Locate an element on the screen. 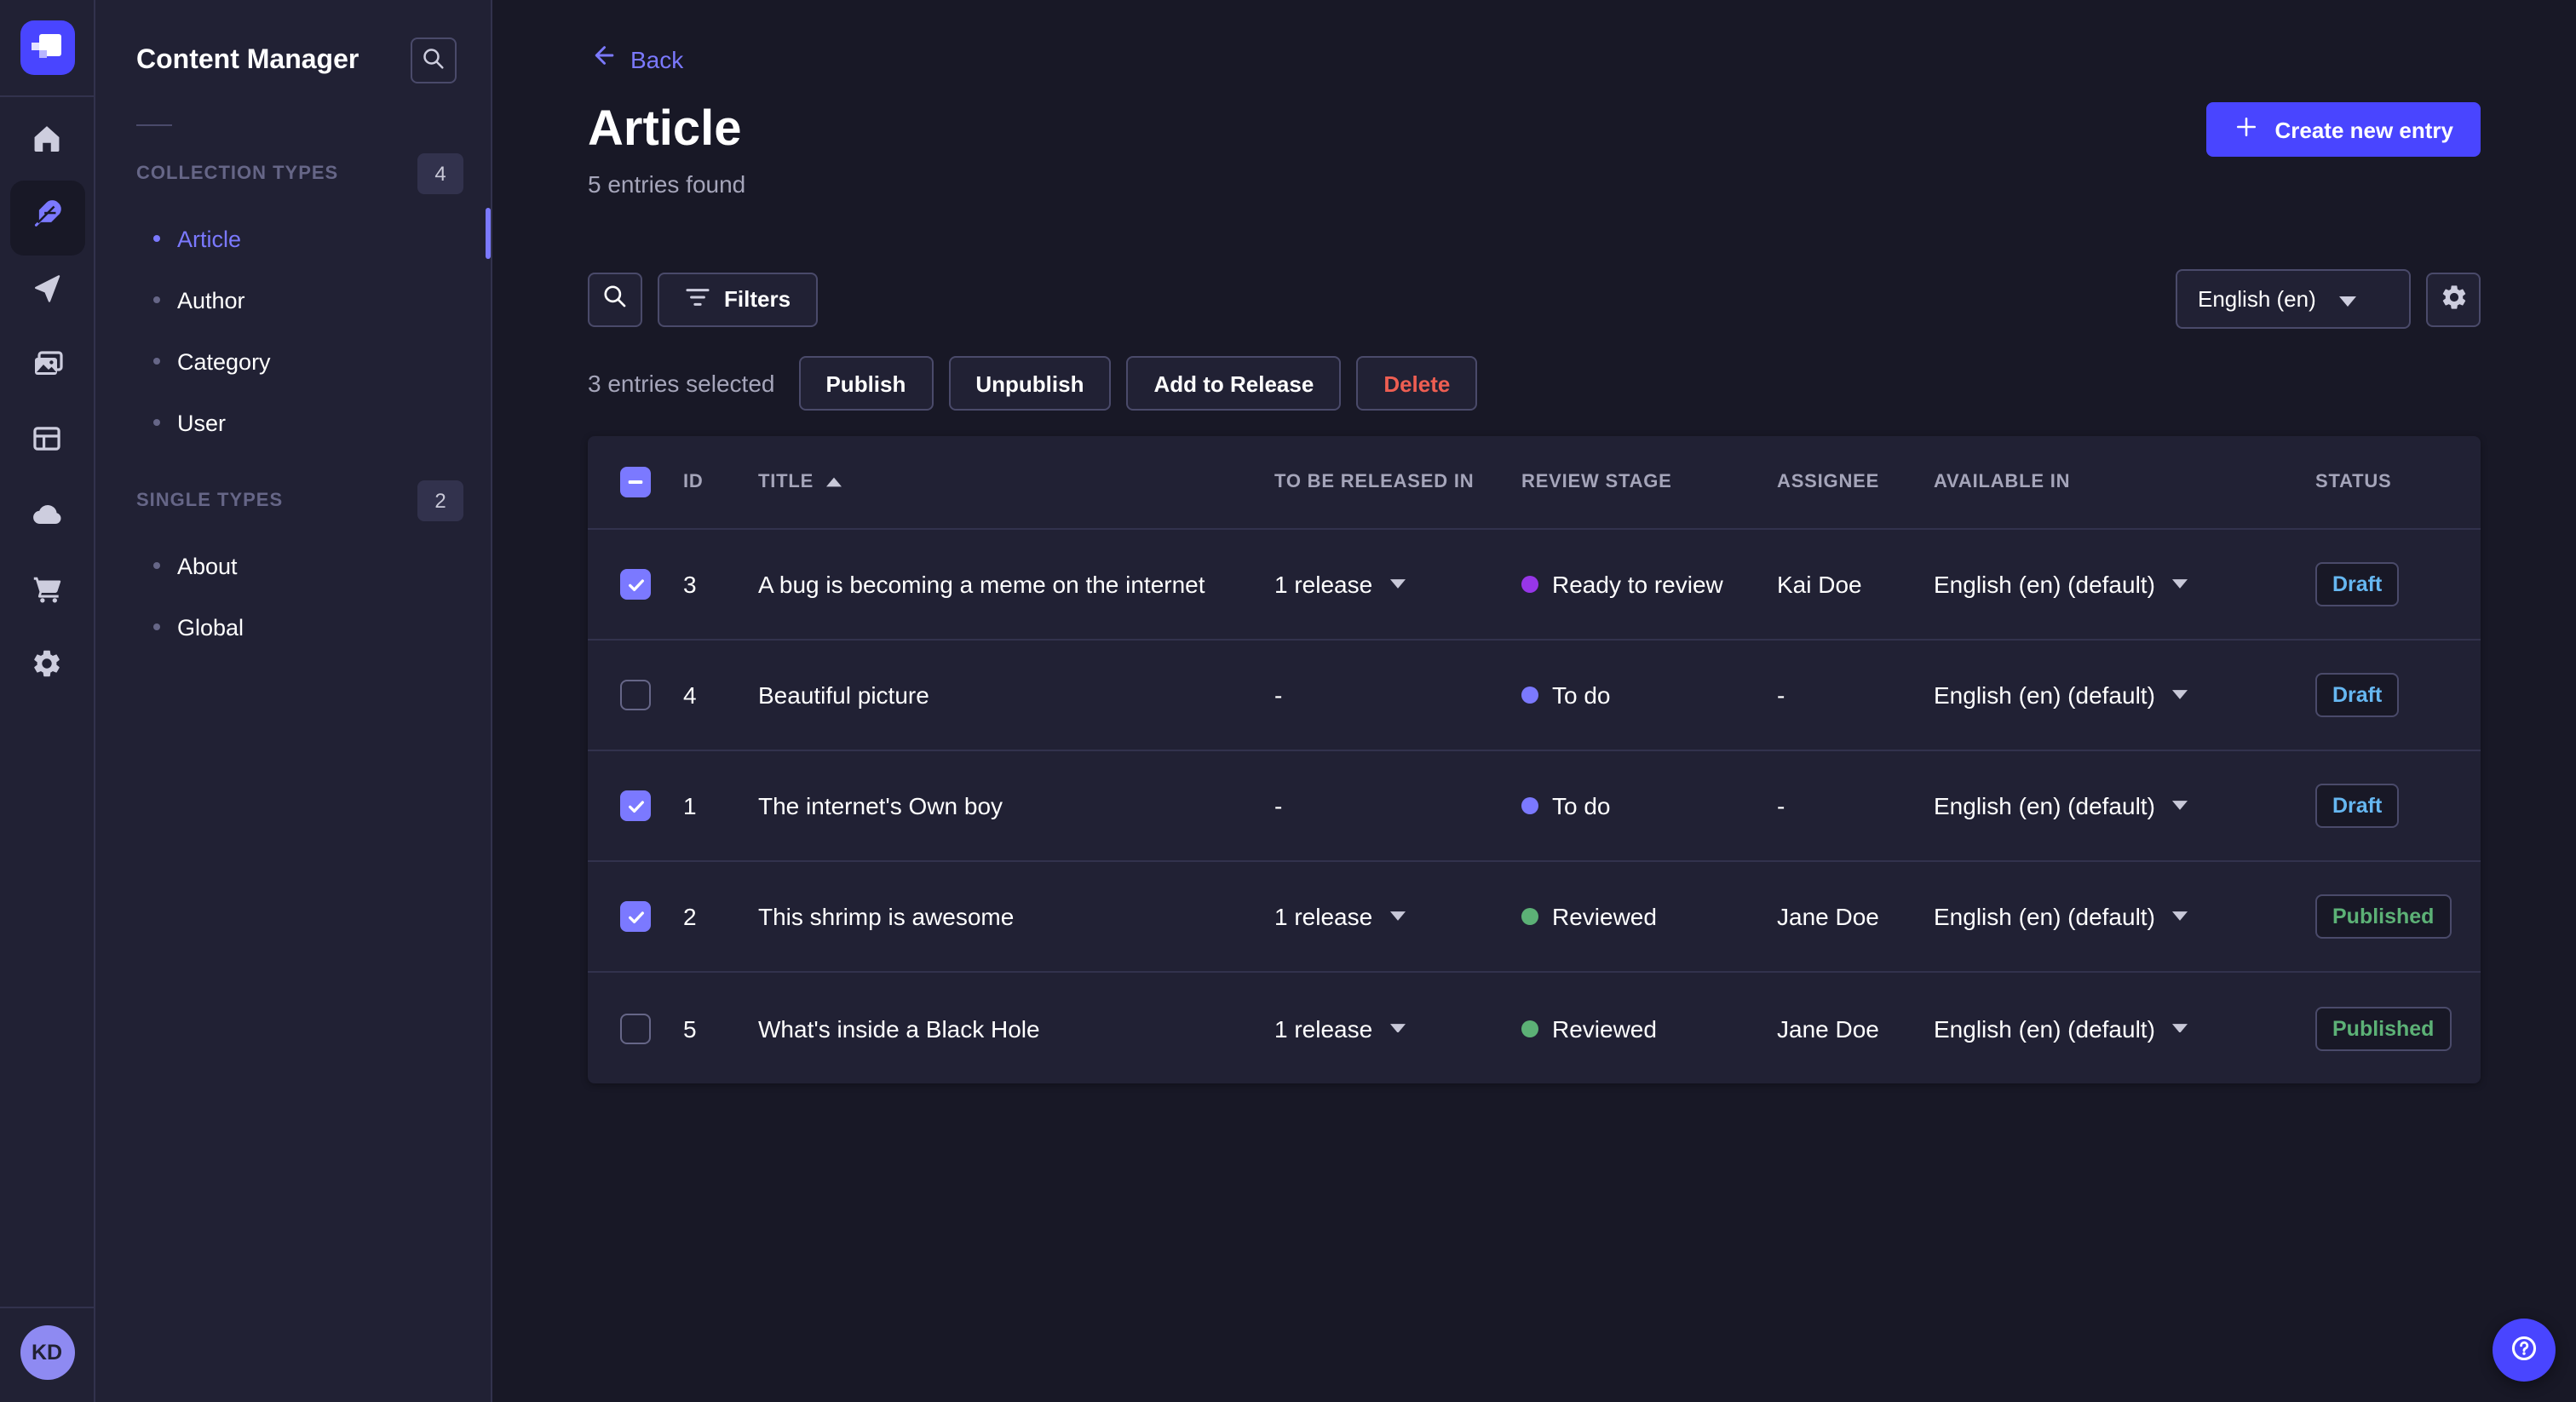 This screenshot has height=1402, width=2576. releases-nav-item is located at coordinates (46, 293).